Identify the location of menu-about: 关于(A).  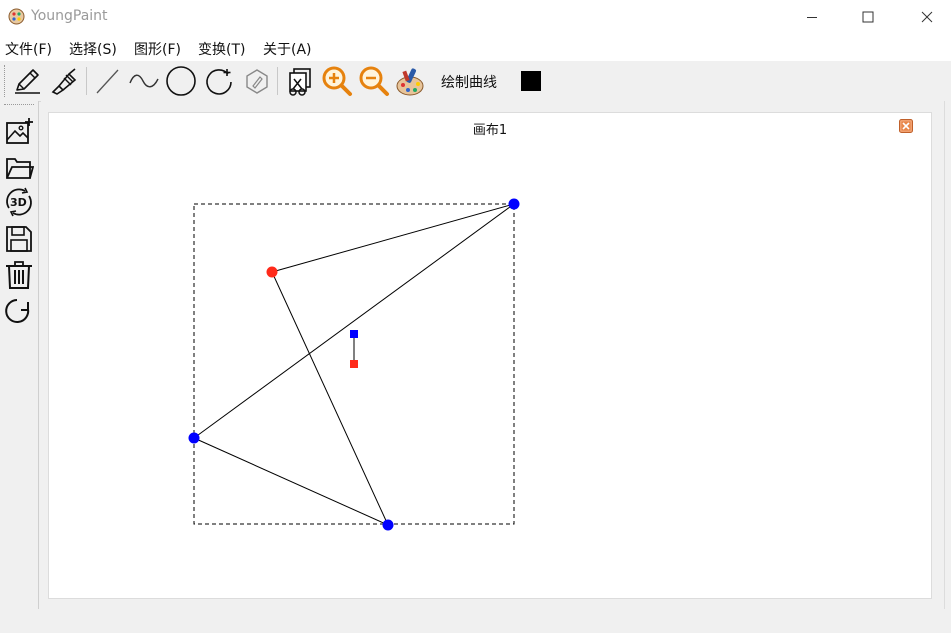
(287, 49).